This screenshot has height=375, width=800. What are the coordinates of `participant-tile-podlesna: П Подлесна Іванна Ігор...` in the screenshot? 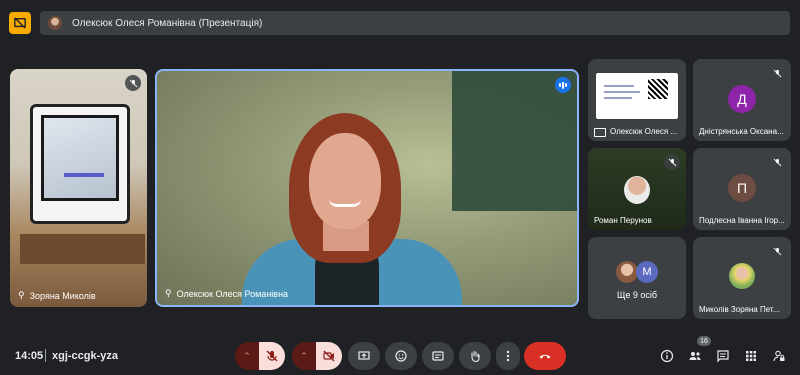 It's located at (742, 189).